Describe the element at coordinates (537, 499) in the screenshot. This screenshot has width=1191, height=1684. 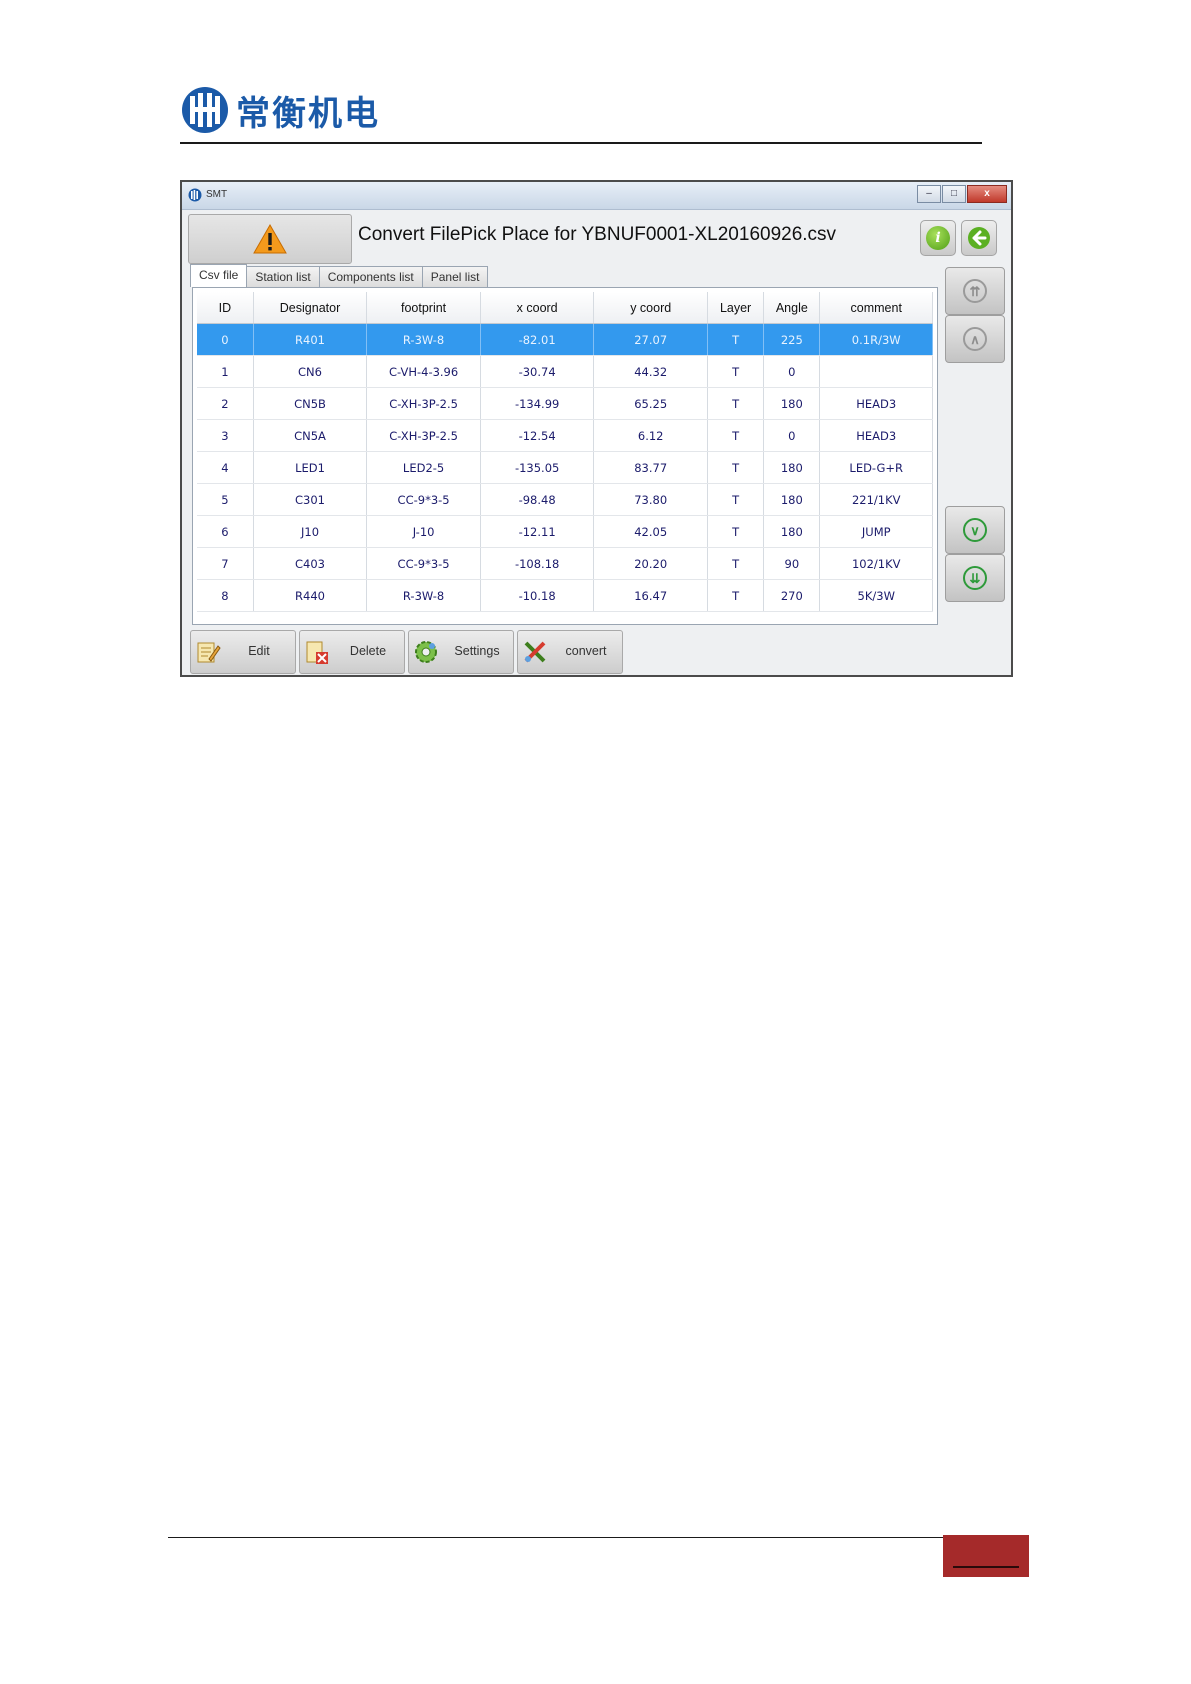
I see `cell-x-coord: -98.48` at that location.